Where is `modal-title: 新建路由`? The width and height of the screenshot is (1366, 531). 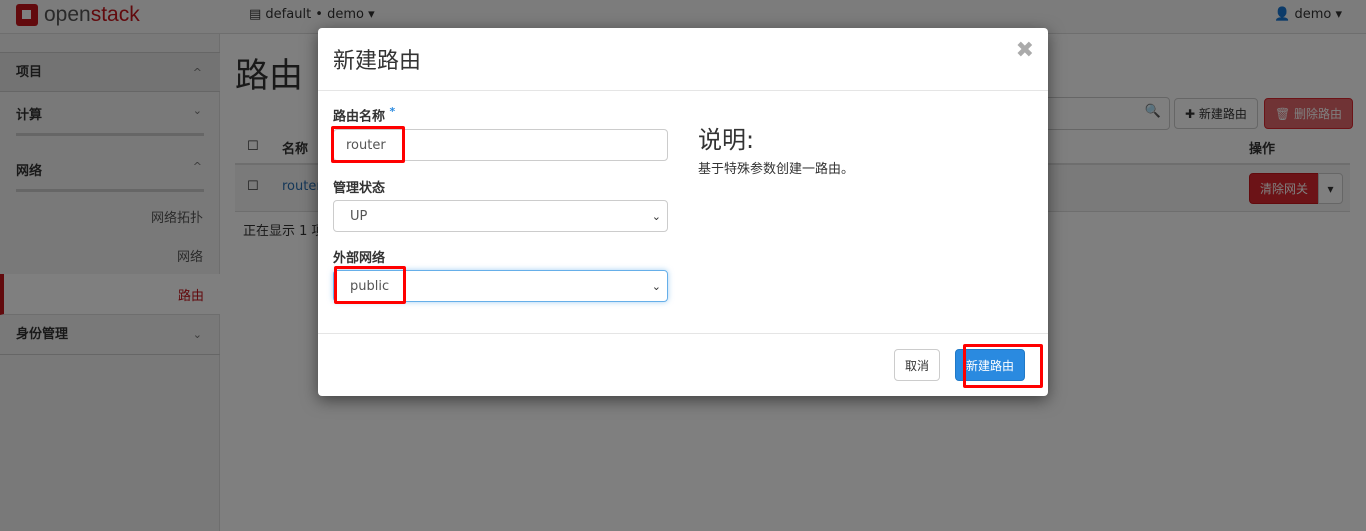 modal-title: 新建路由 is located at coordinates (377, 61).